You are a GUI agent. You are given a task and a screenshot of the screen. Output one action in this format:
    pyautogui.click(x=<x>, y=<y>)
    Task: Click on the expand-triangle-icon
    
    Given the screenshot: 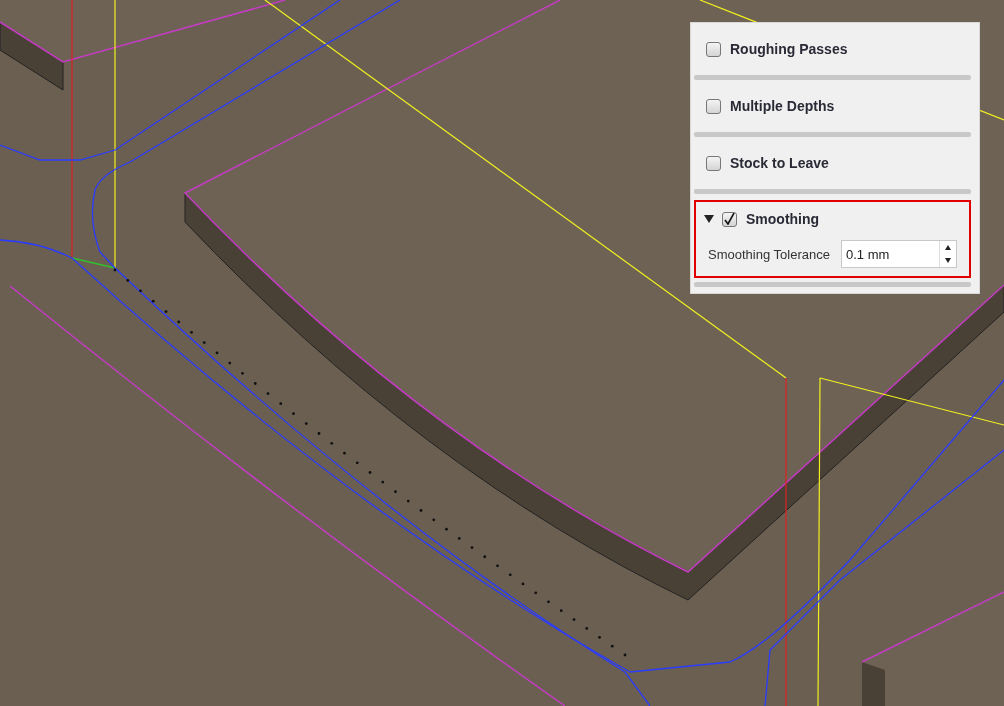 What is the action you would take?
    pyautogui.click(x=709, y=219)
    